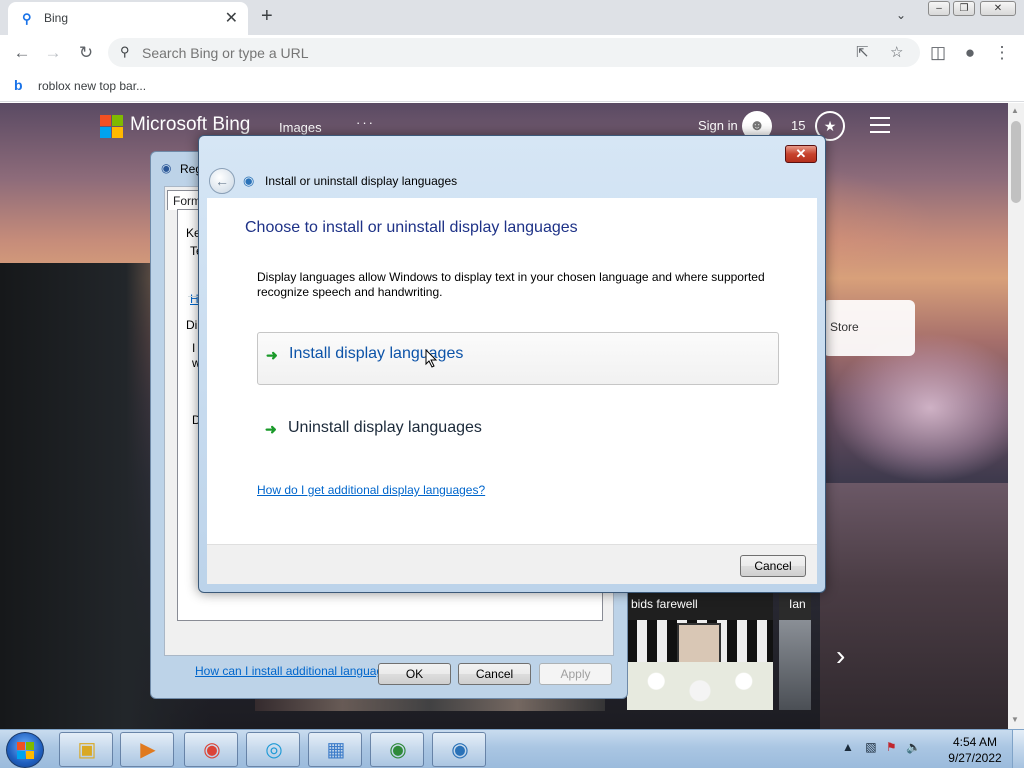  I want to click on reload-icon: ↻, so click(86, 53).